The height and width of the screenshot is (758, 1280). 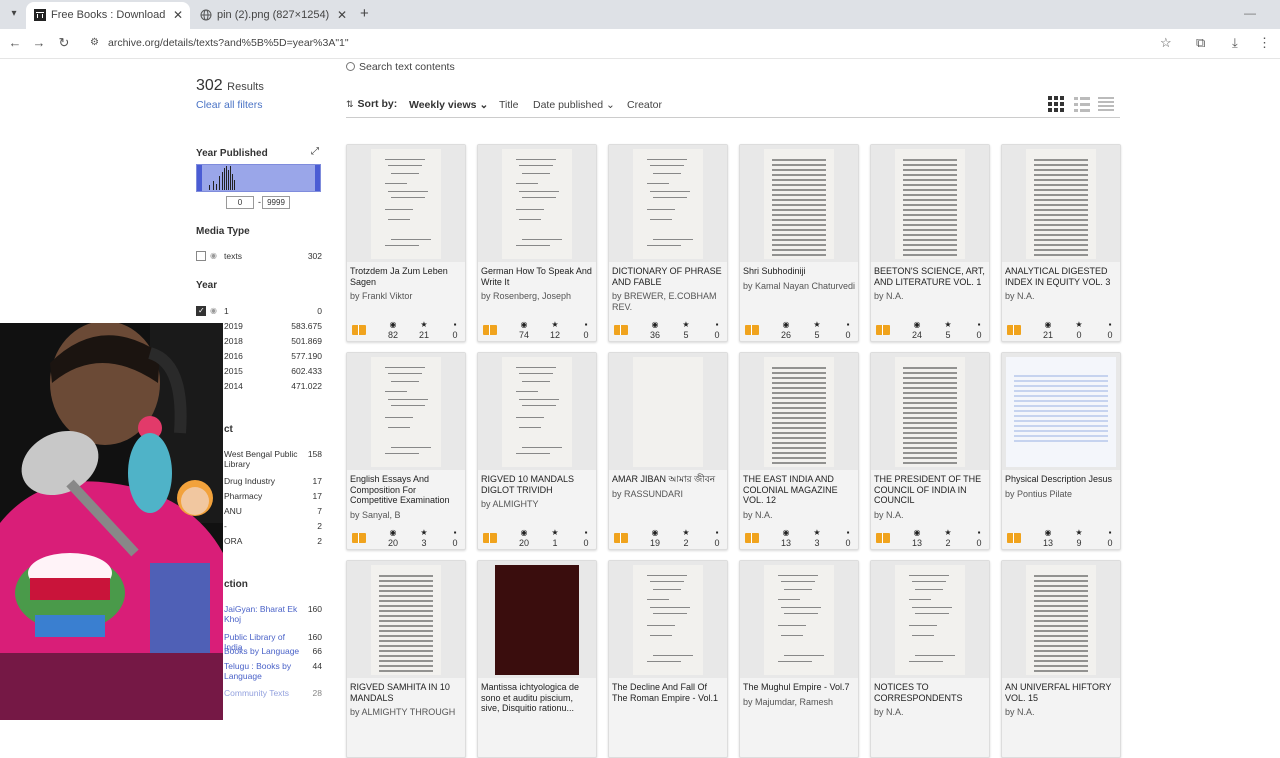 I want to click on site-info-icon: ⚙, so click(x=94, y=42).